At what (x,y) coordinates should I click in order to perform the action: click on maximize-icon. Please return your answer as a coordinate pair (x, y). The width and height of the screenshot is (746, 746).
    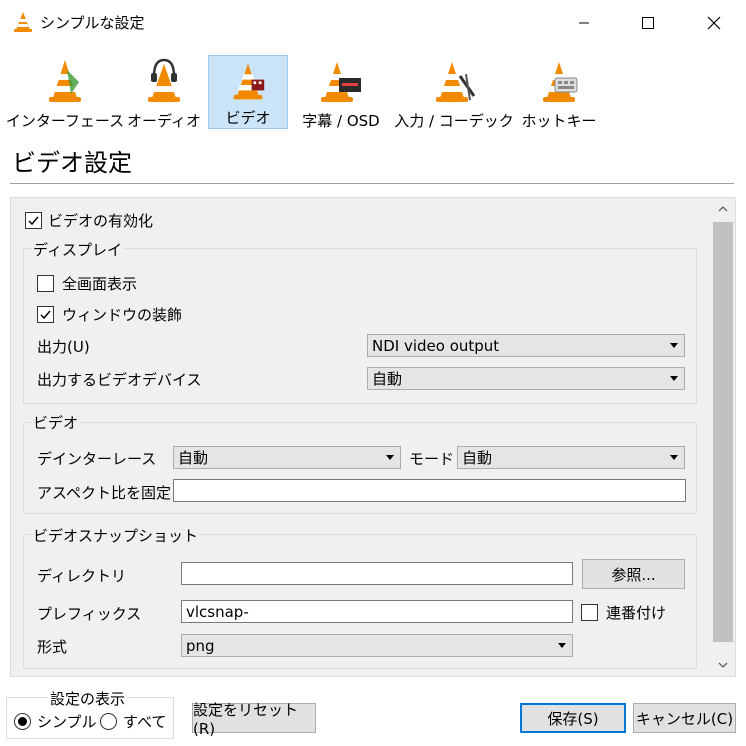
    Looking at the image, I should click on (648, 23).